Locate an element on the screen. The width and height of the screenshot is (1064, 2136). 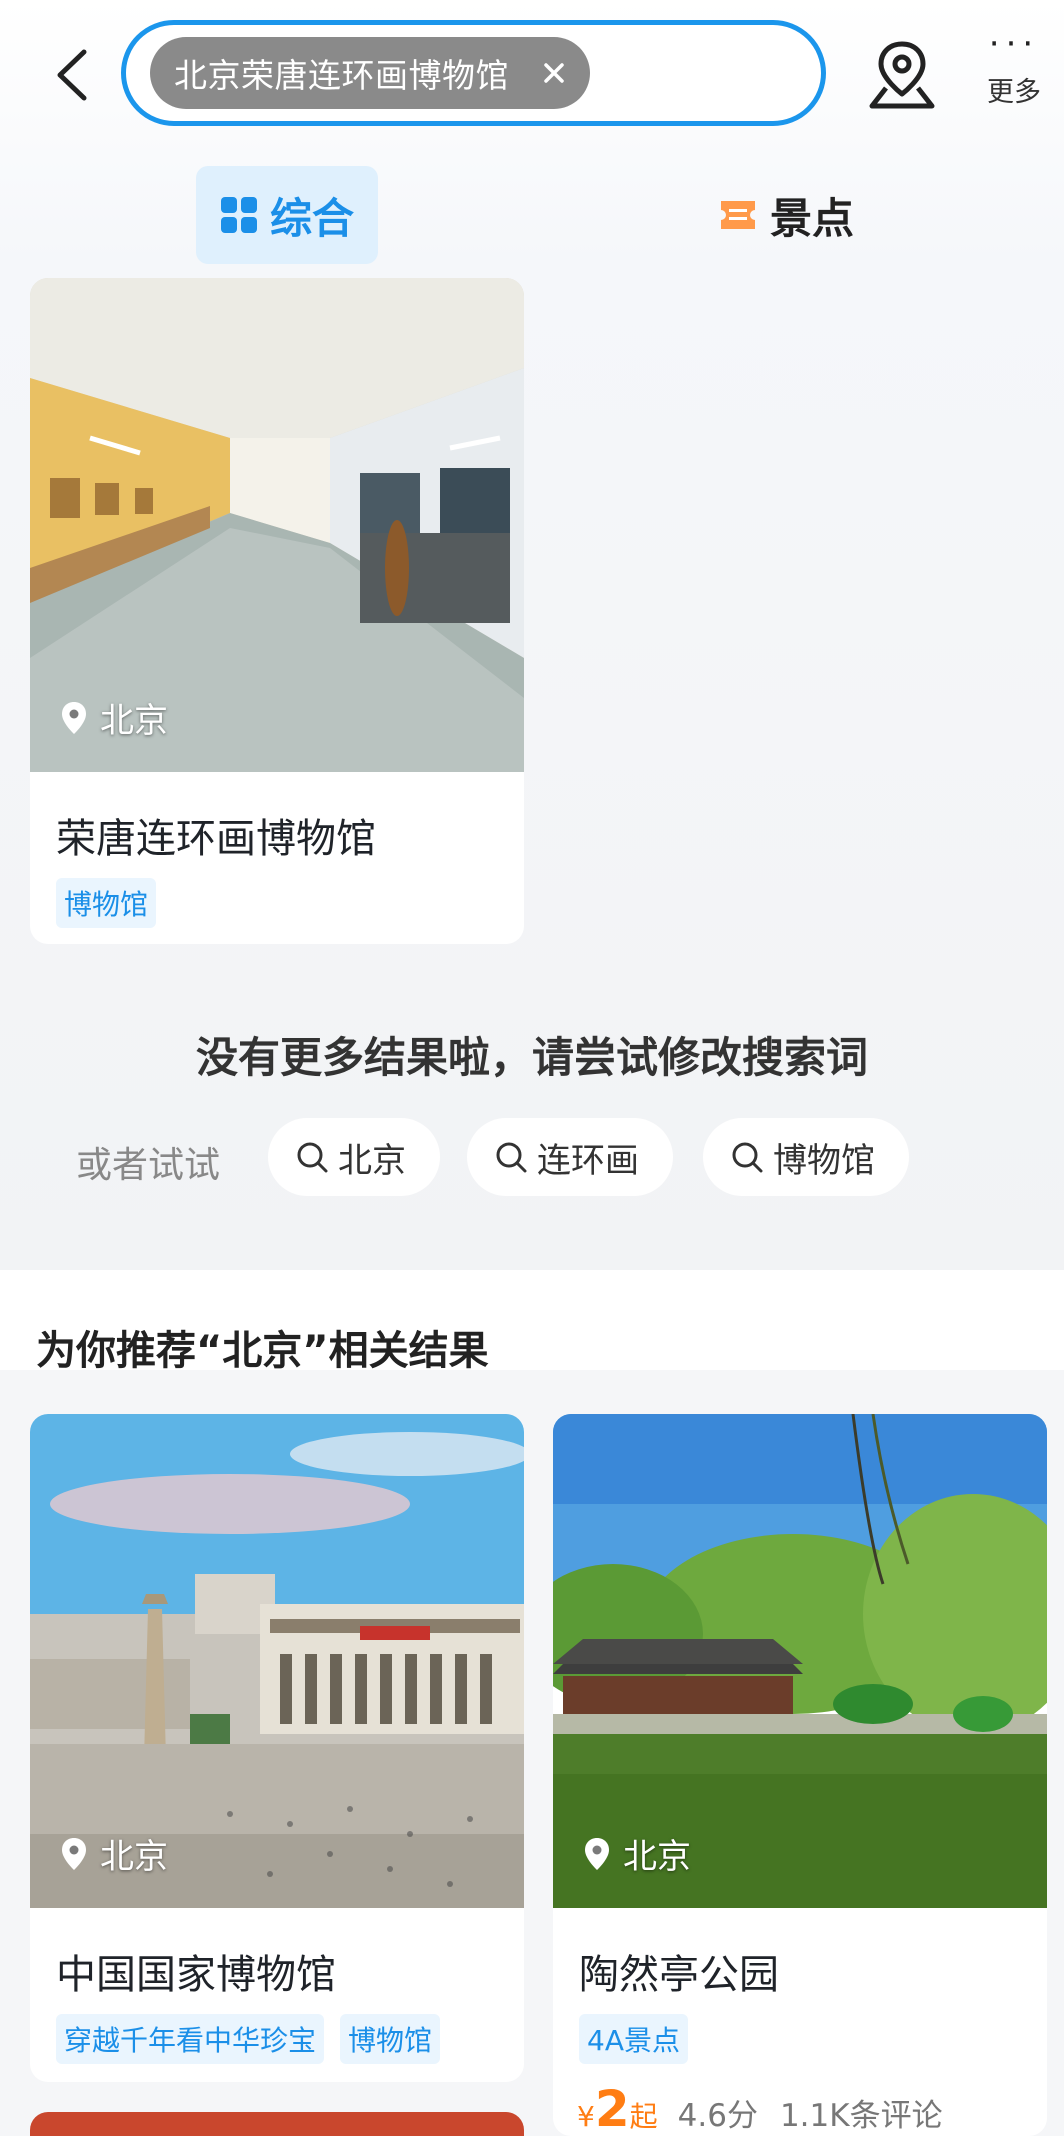
try-label: 或者试试 is located at coordinates (148, 1165).